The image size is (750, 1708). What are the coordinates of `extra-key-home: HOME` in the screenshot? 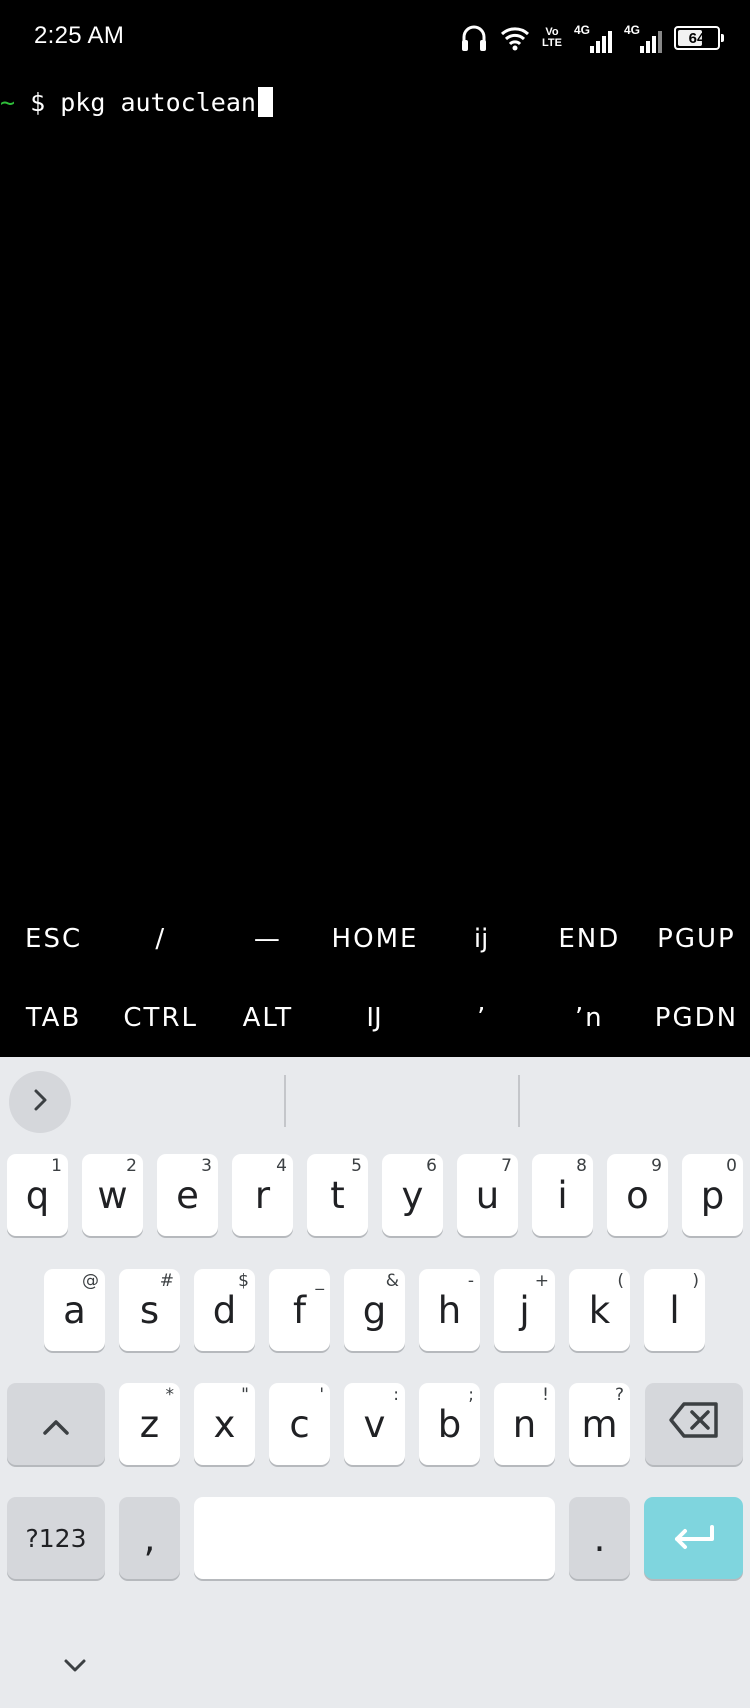 It's located at (374, 939).